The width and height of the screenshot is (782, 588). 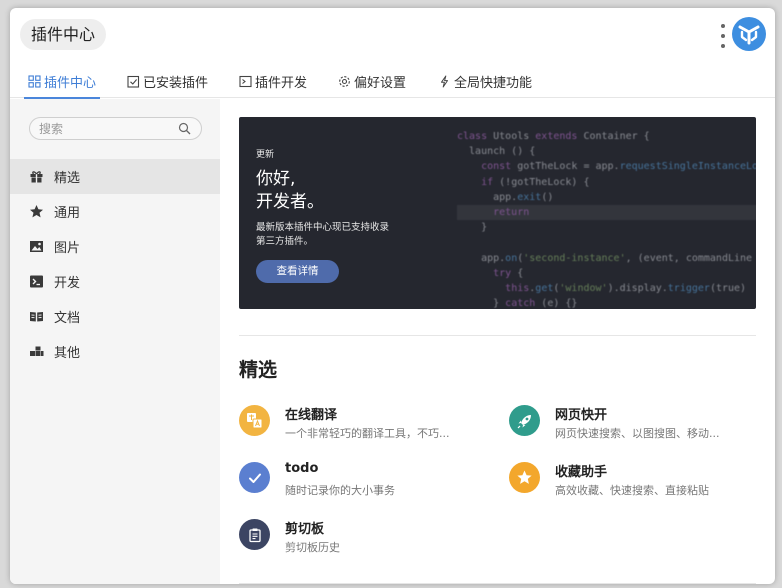 I want to click on search-icon, so click(x=184, y=128).